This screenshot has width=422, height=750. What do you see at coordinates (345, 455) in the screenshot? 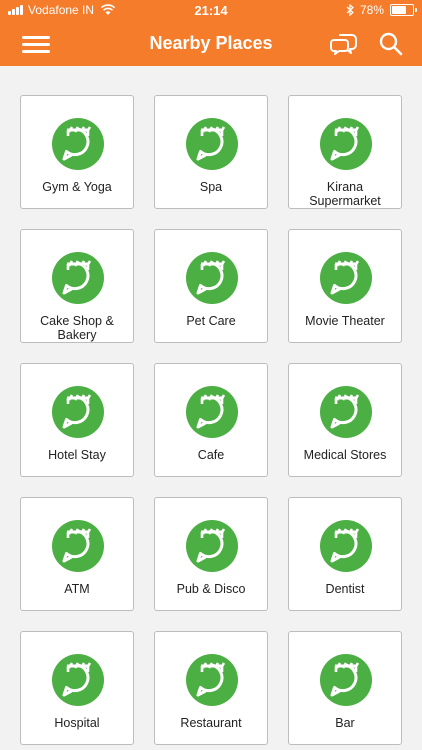
I see `category-label: Medical Stores` at bounding box center [345, 455].